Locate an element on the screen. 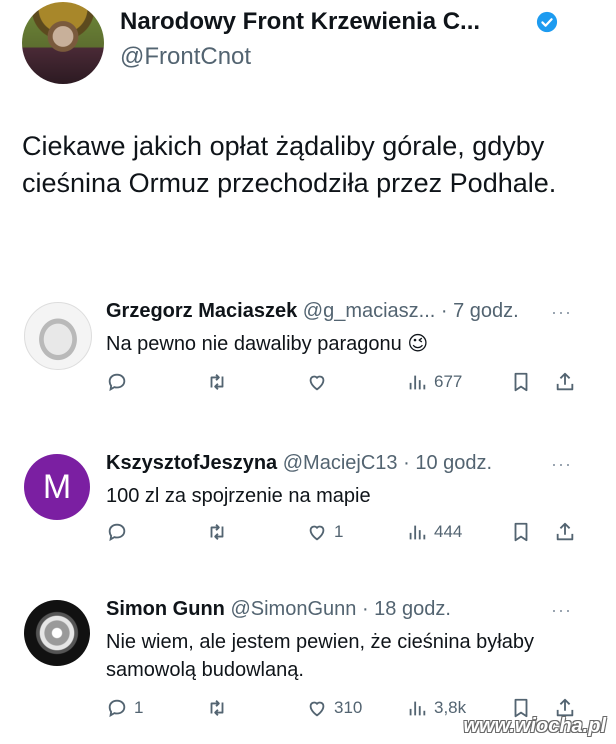  reply-time: · 10 godz. is located at coordinates (448, 463).